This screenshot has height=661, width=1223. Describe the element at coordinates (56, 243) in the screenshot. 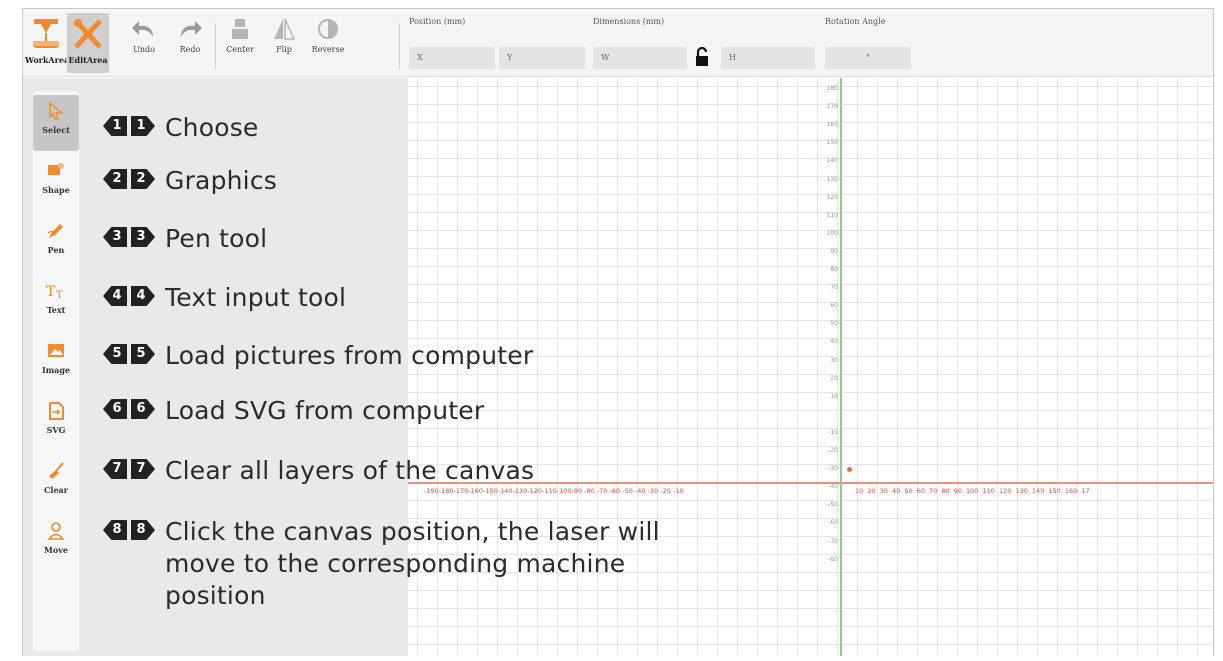

I see `pen-tool: Pen` at that location.